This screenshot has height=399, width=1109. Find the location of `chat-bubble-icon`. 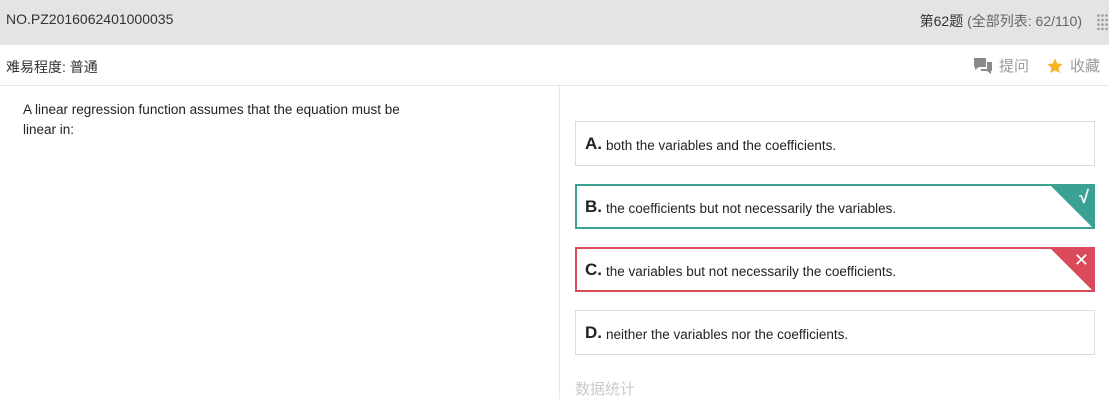

chat-bubble-icon is located at coordinates (983, 65).